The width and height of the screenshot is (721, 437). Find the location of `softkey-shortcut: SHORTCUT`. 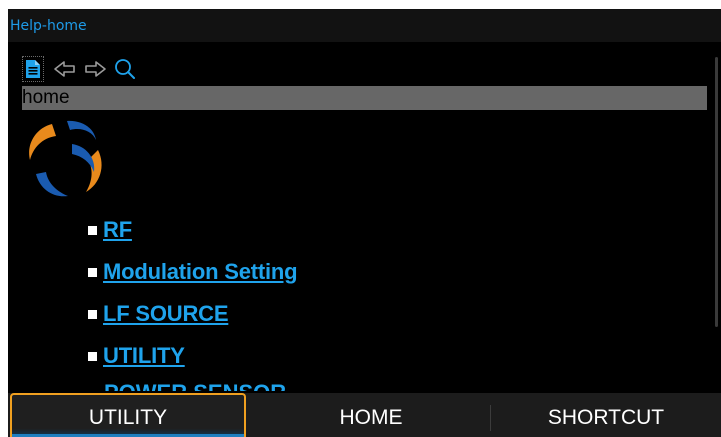

softkey-shortcut: SHORTCUT is located at coordinates (606, 415).